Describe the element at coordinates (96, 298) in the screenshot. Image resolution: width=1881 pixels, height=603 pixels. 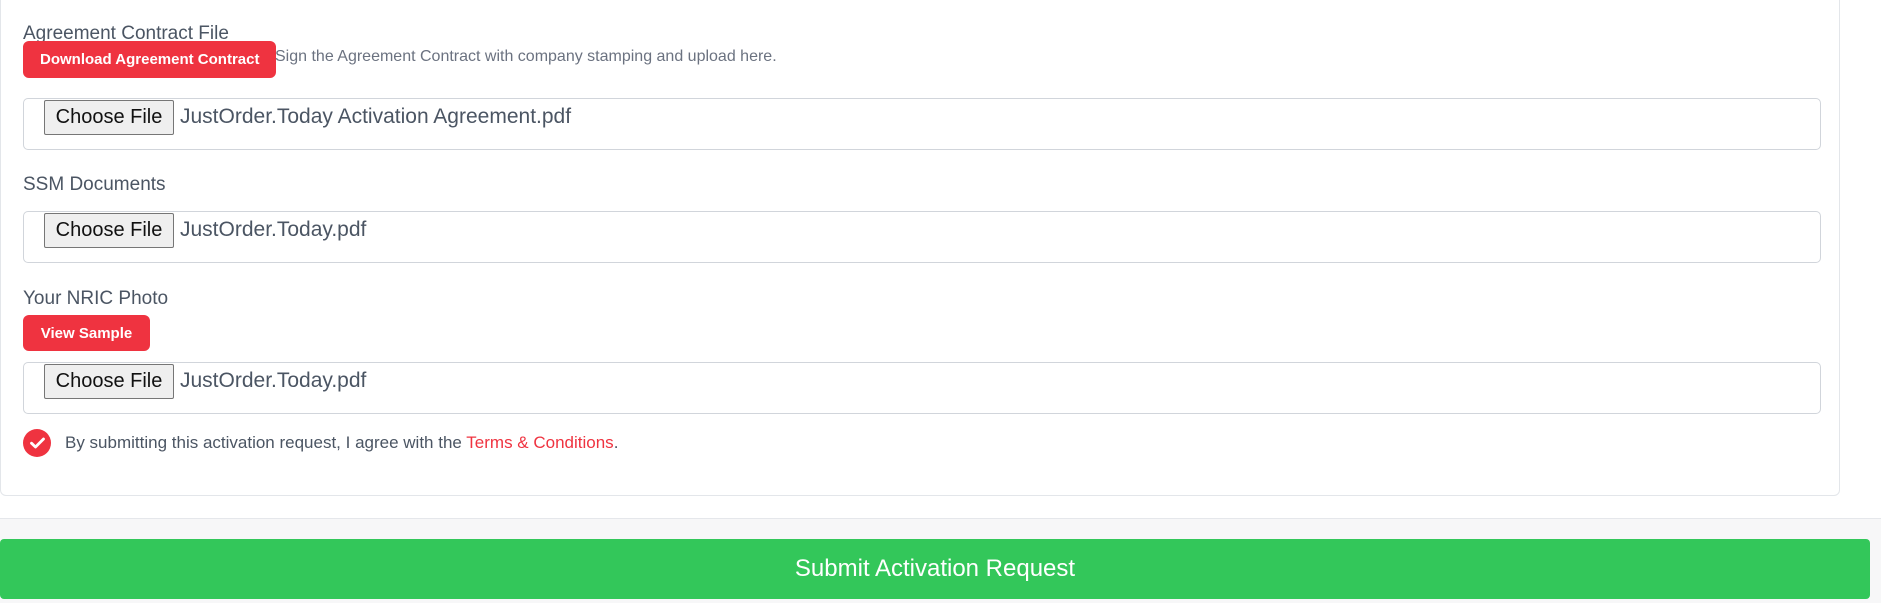
I see `nric-photo-label: Your NRIC Photo` at that location.